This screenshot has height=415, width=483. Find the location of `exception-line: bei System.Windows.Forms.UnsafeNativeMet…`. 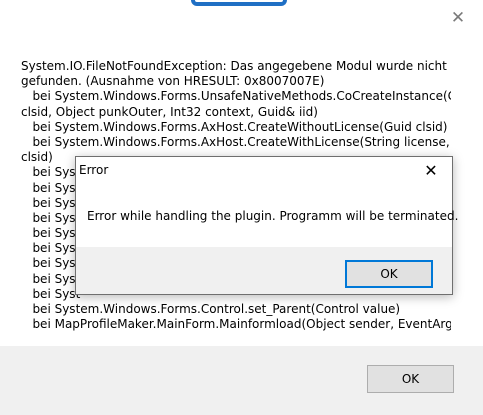

exception-line: bei System.Windows.Forms.UnsafeNativeMet… is located at coordinates (236, 96).